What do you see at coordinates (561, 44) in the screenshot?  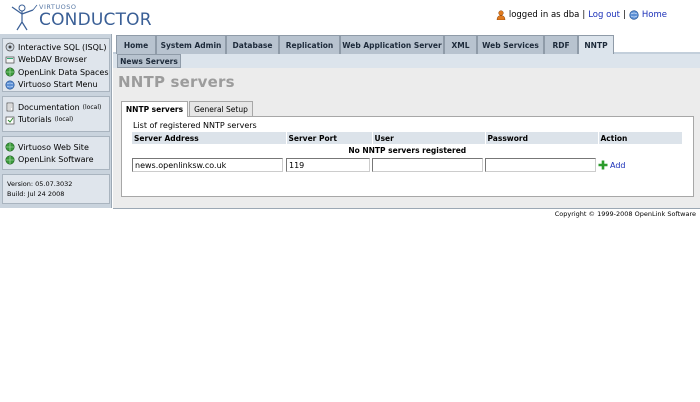 I see `tab-rdf: RDF` at bounding box center [561, 44].